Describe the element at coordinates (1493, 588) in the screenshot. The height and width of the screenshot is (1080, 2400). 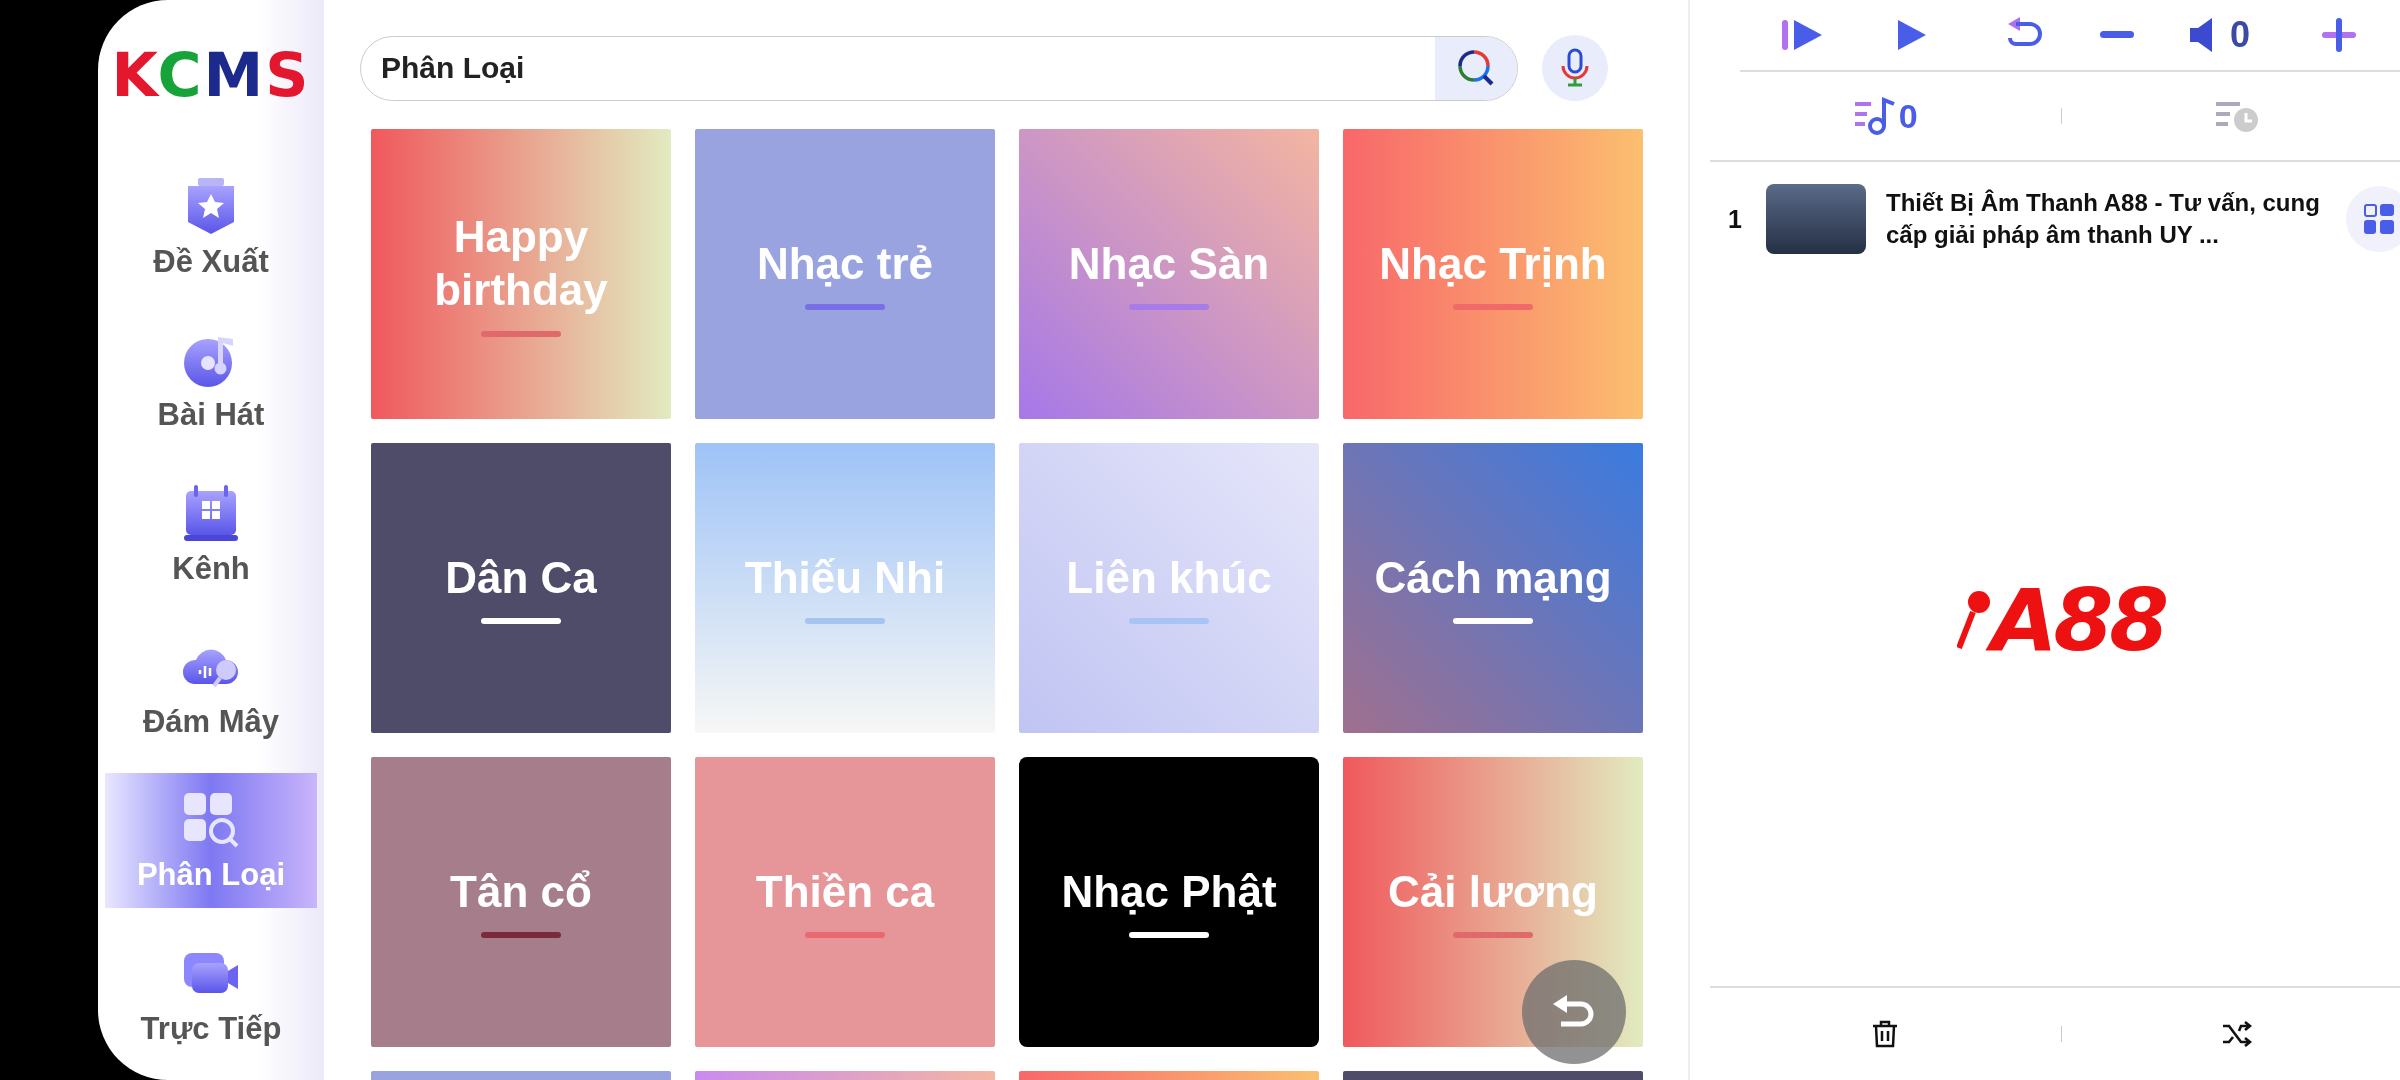
I see `category-tile: Cách mạng` at that location.